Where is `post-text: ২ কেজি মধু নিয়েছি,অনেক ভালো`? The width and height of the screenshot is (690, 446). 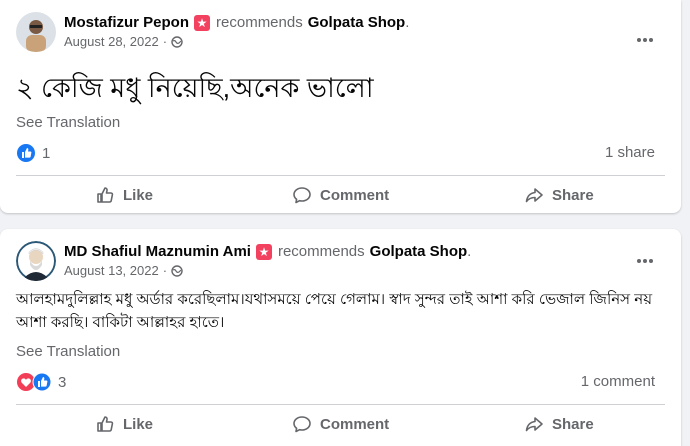 post-text: ২ কেজি মধু নিয়েছি,অনেক ভালো is located at coordinates (195, 88).